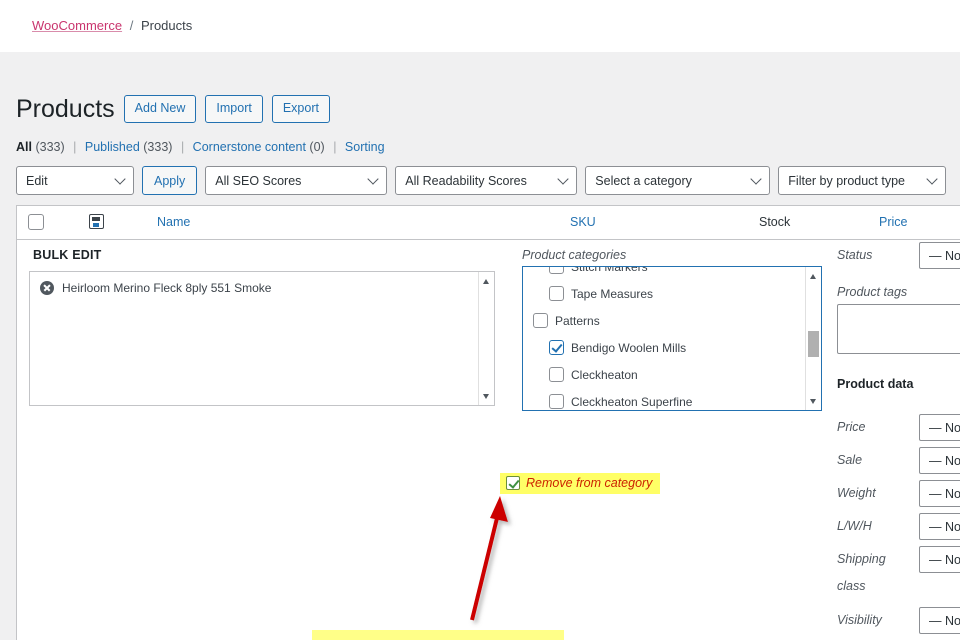 The height and width of the screenshot is (640, 960). I want to click on category-row-stitch-markers: Stitch Markers, so click(665, 273).